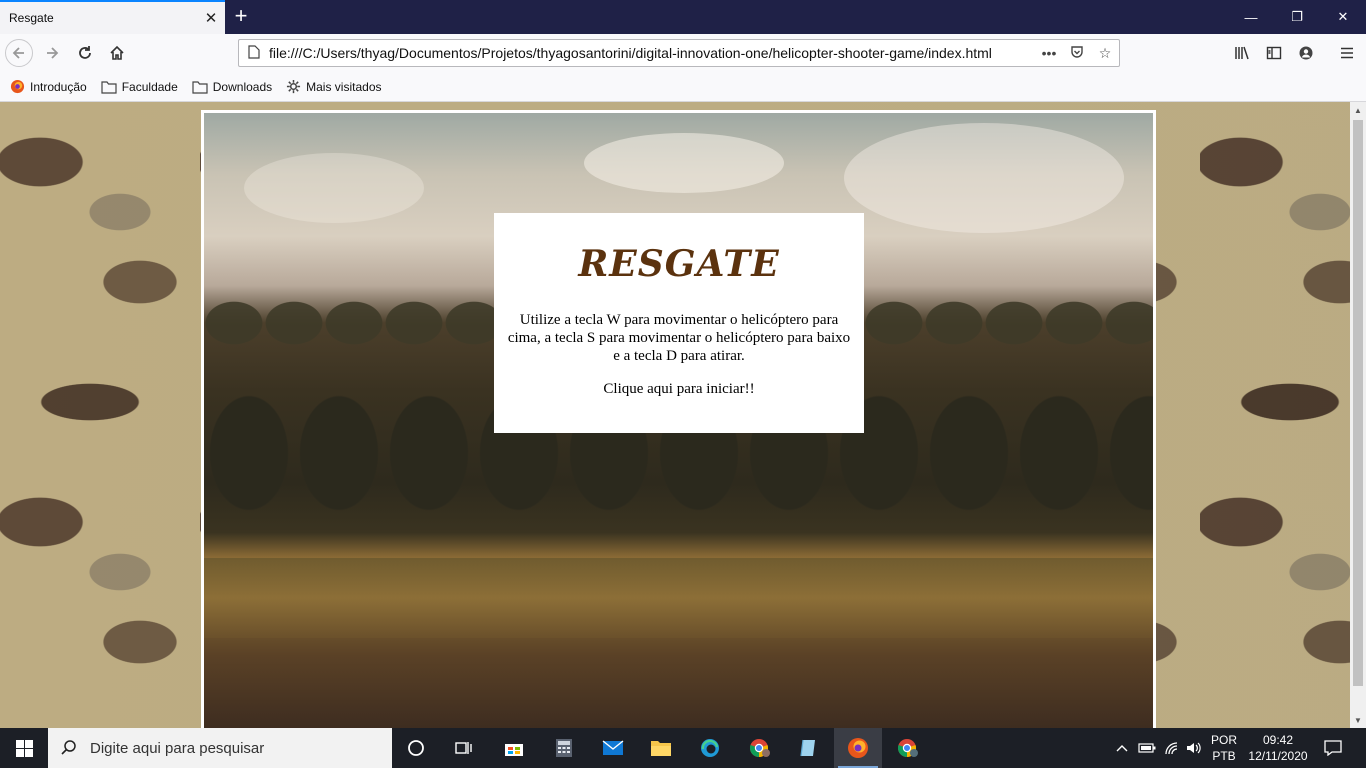 Image resolution: width=1366 pixels, height=768 pixels. What do you see at coordinates (678, 598) in the screenshot?
I see `meadow` at bounding box center [678, 598].